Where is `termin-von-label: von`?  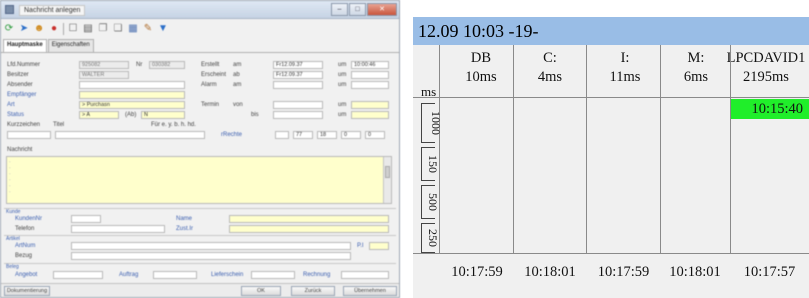 termin-von-label: von is located at coordinates (238, 105).